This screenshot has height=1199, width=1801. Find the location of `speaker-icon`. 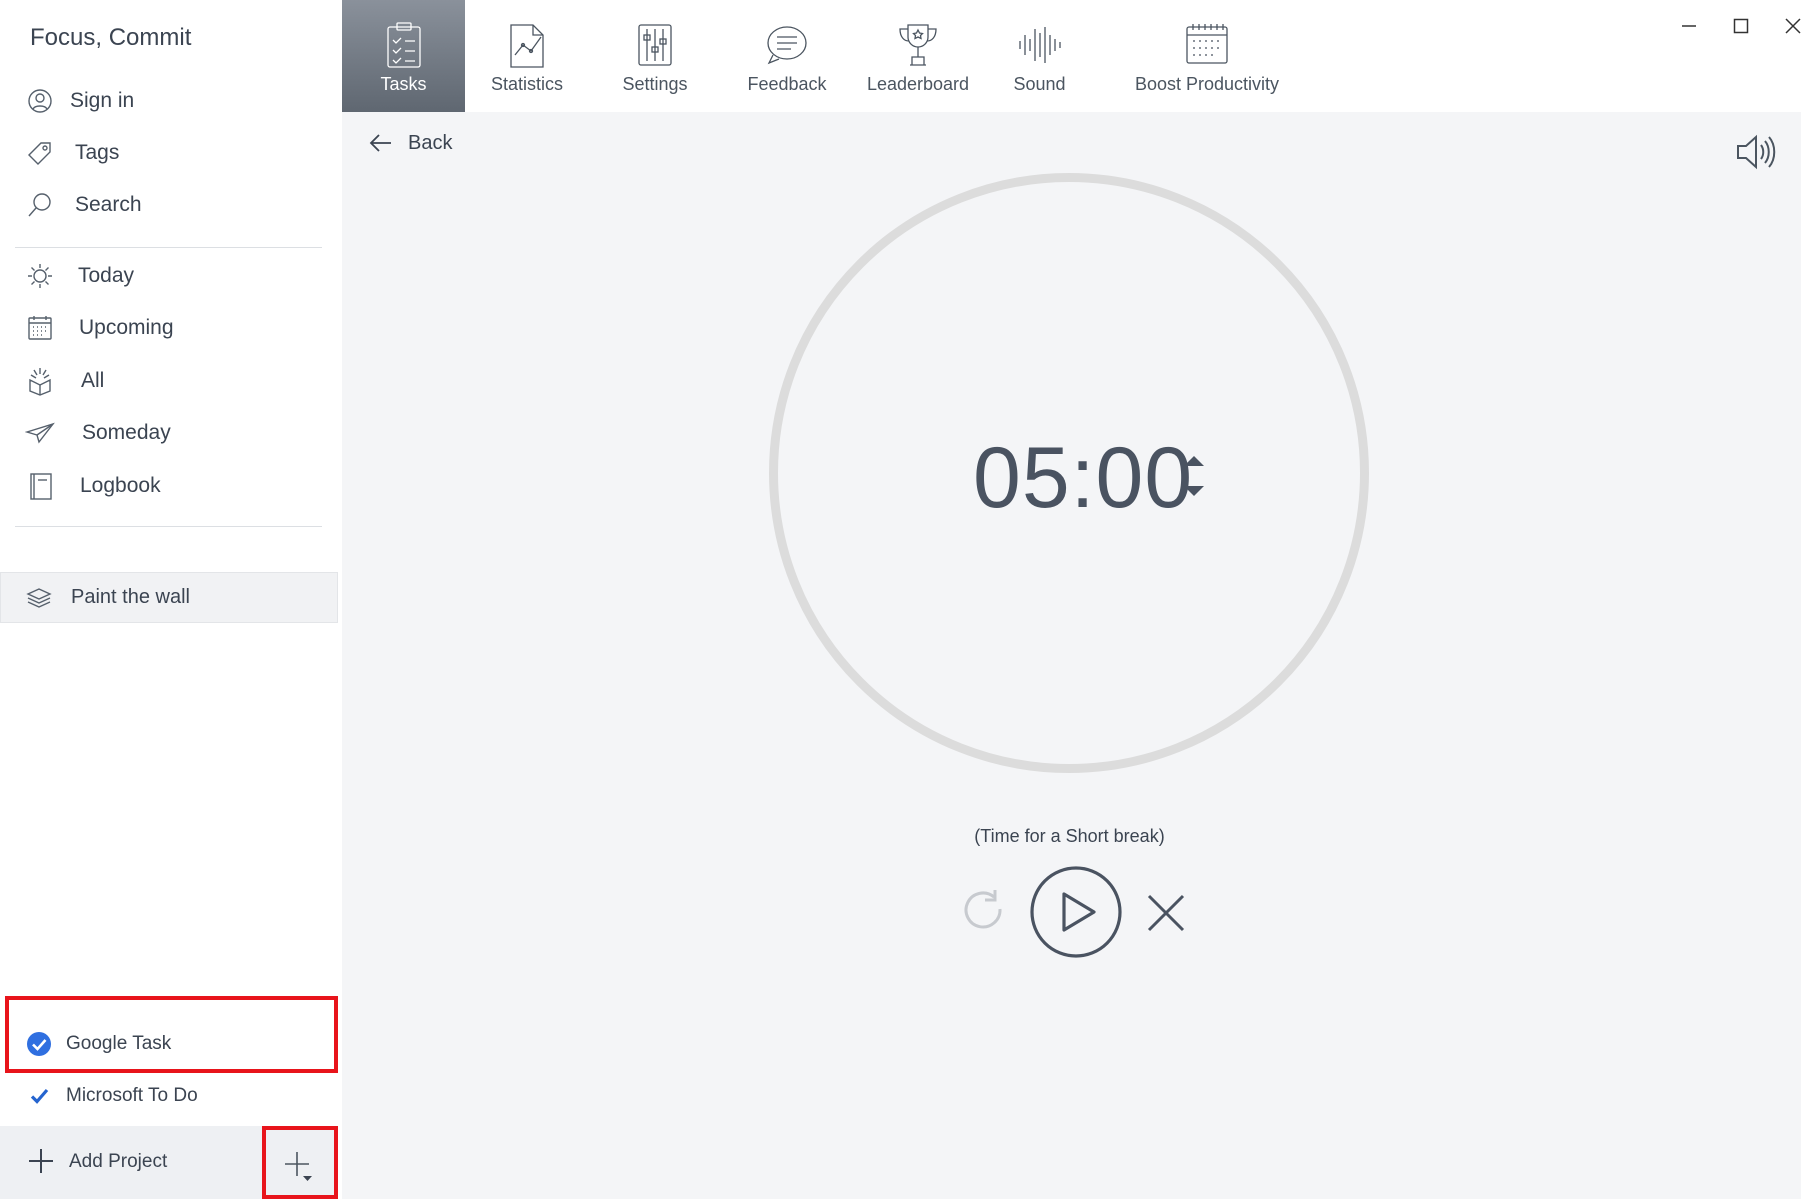

speaker-icon is located at coordinates (1756, 152).